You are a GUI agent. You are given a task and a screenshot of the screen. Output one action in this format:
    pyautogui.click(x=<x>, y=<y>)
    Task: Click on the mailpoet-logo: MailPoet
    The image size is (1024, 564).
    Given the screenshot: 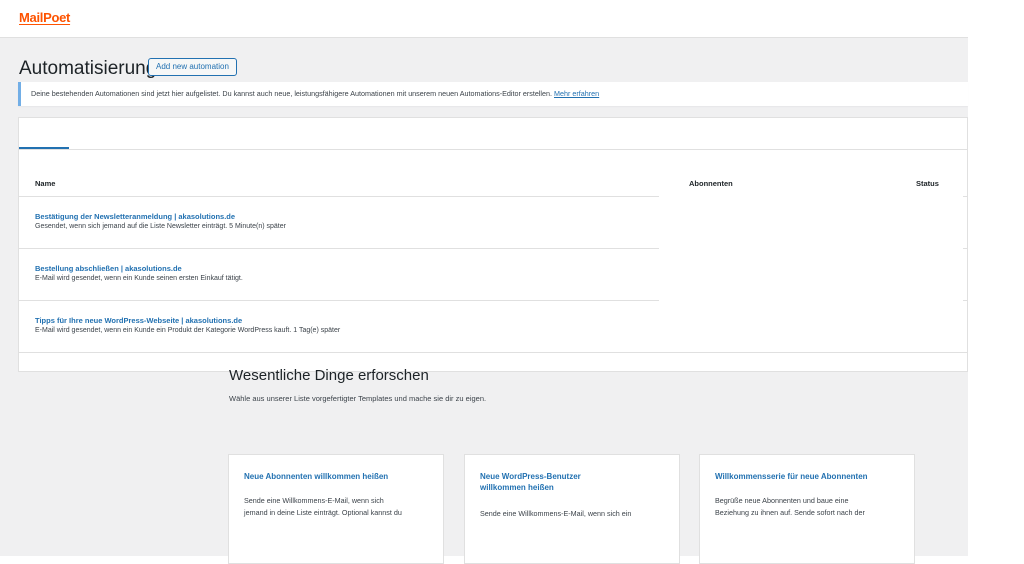 What is the action you would take?
    pyautogui.click(x=44, y=17)
    